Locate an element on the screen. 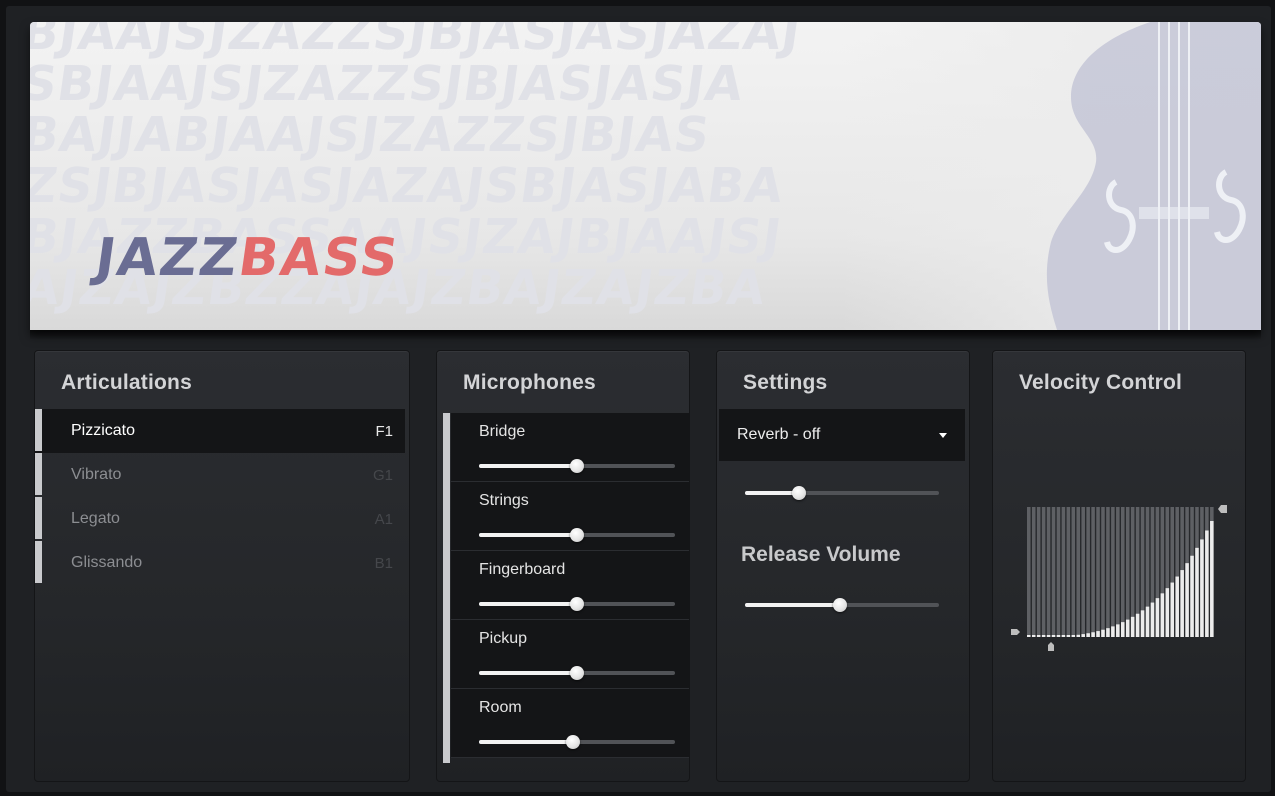 The width and height of the screenshot is (1275, 796). double-bass-icon is located at coordinates (1153, 176).